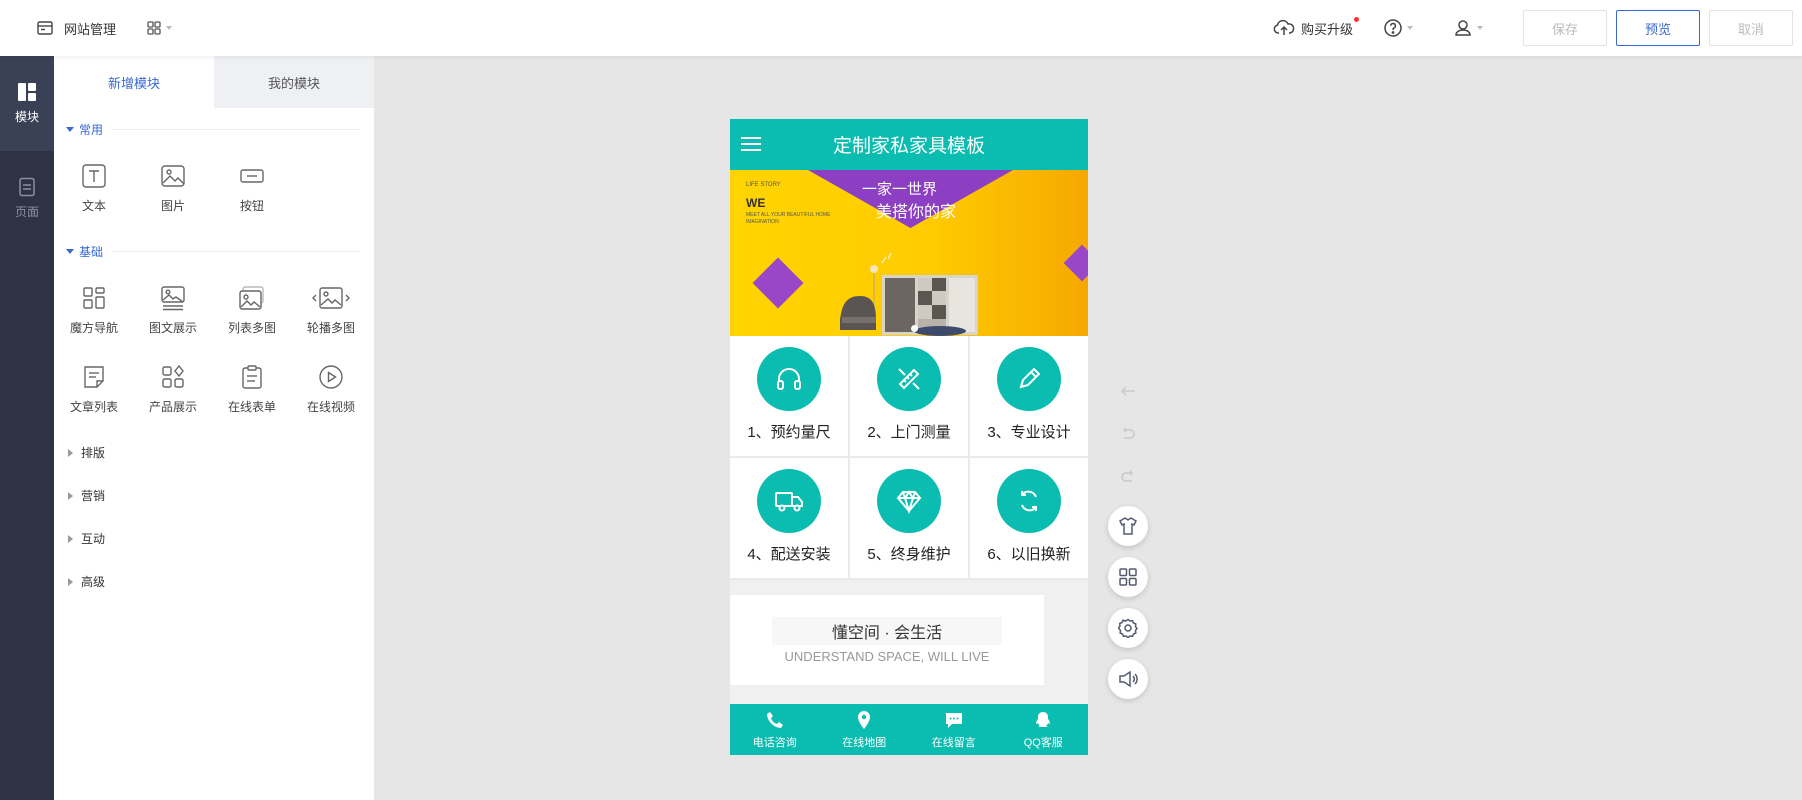 The width and height of the screenshot is (1802, 800). I want to click on footer-item: QQ客服, so click(1044, 729).